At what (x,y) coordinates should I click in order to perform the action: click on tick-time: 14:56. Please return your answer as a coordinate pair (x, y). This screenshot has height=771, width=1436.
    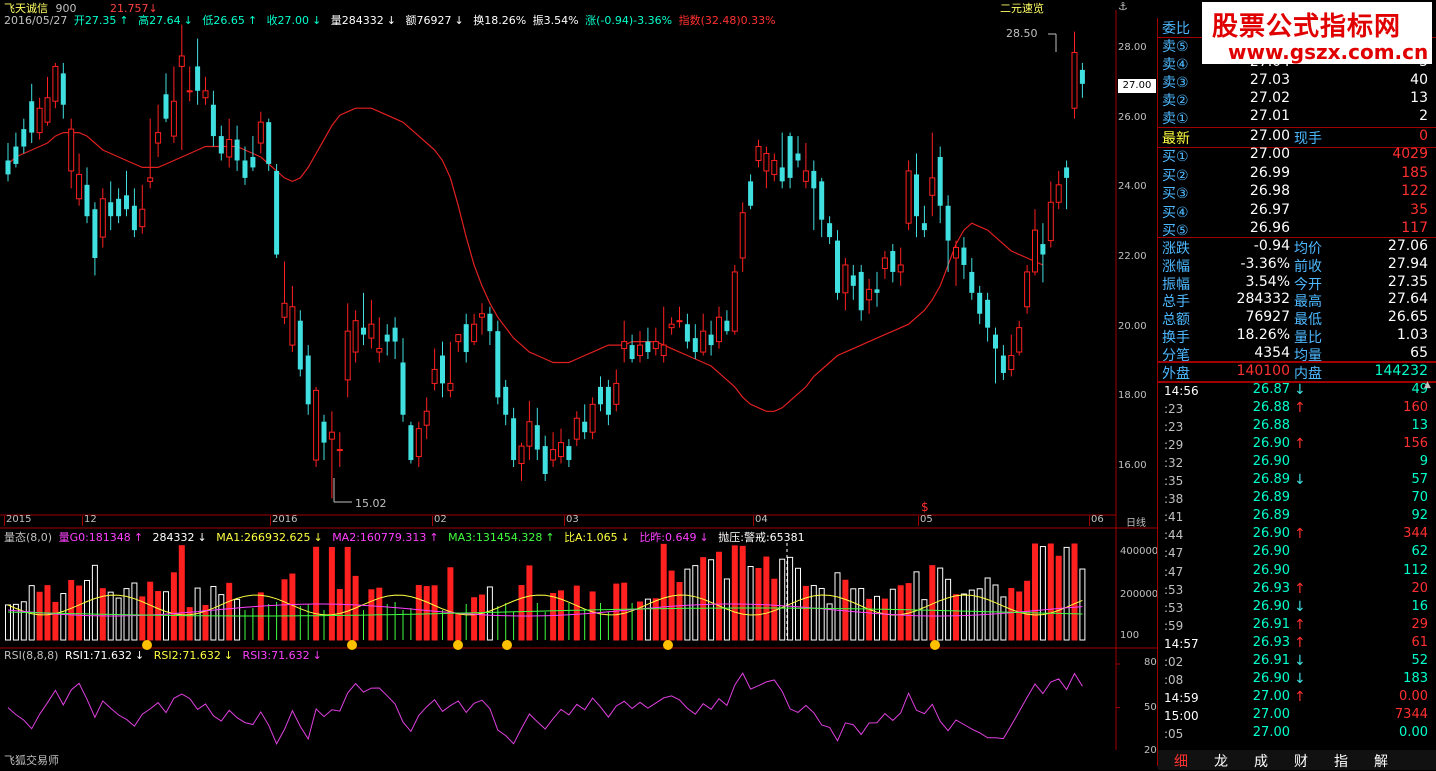
    Looking at the image, I should click on (1181, 391).